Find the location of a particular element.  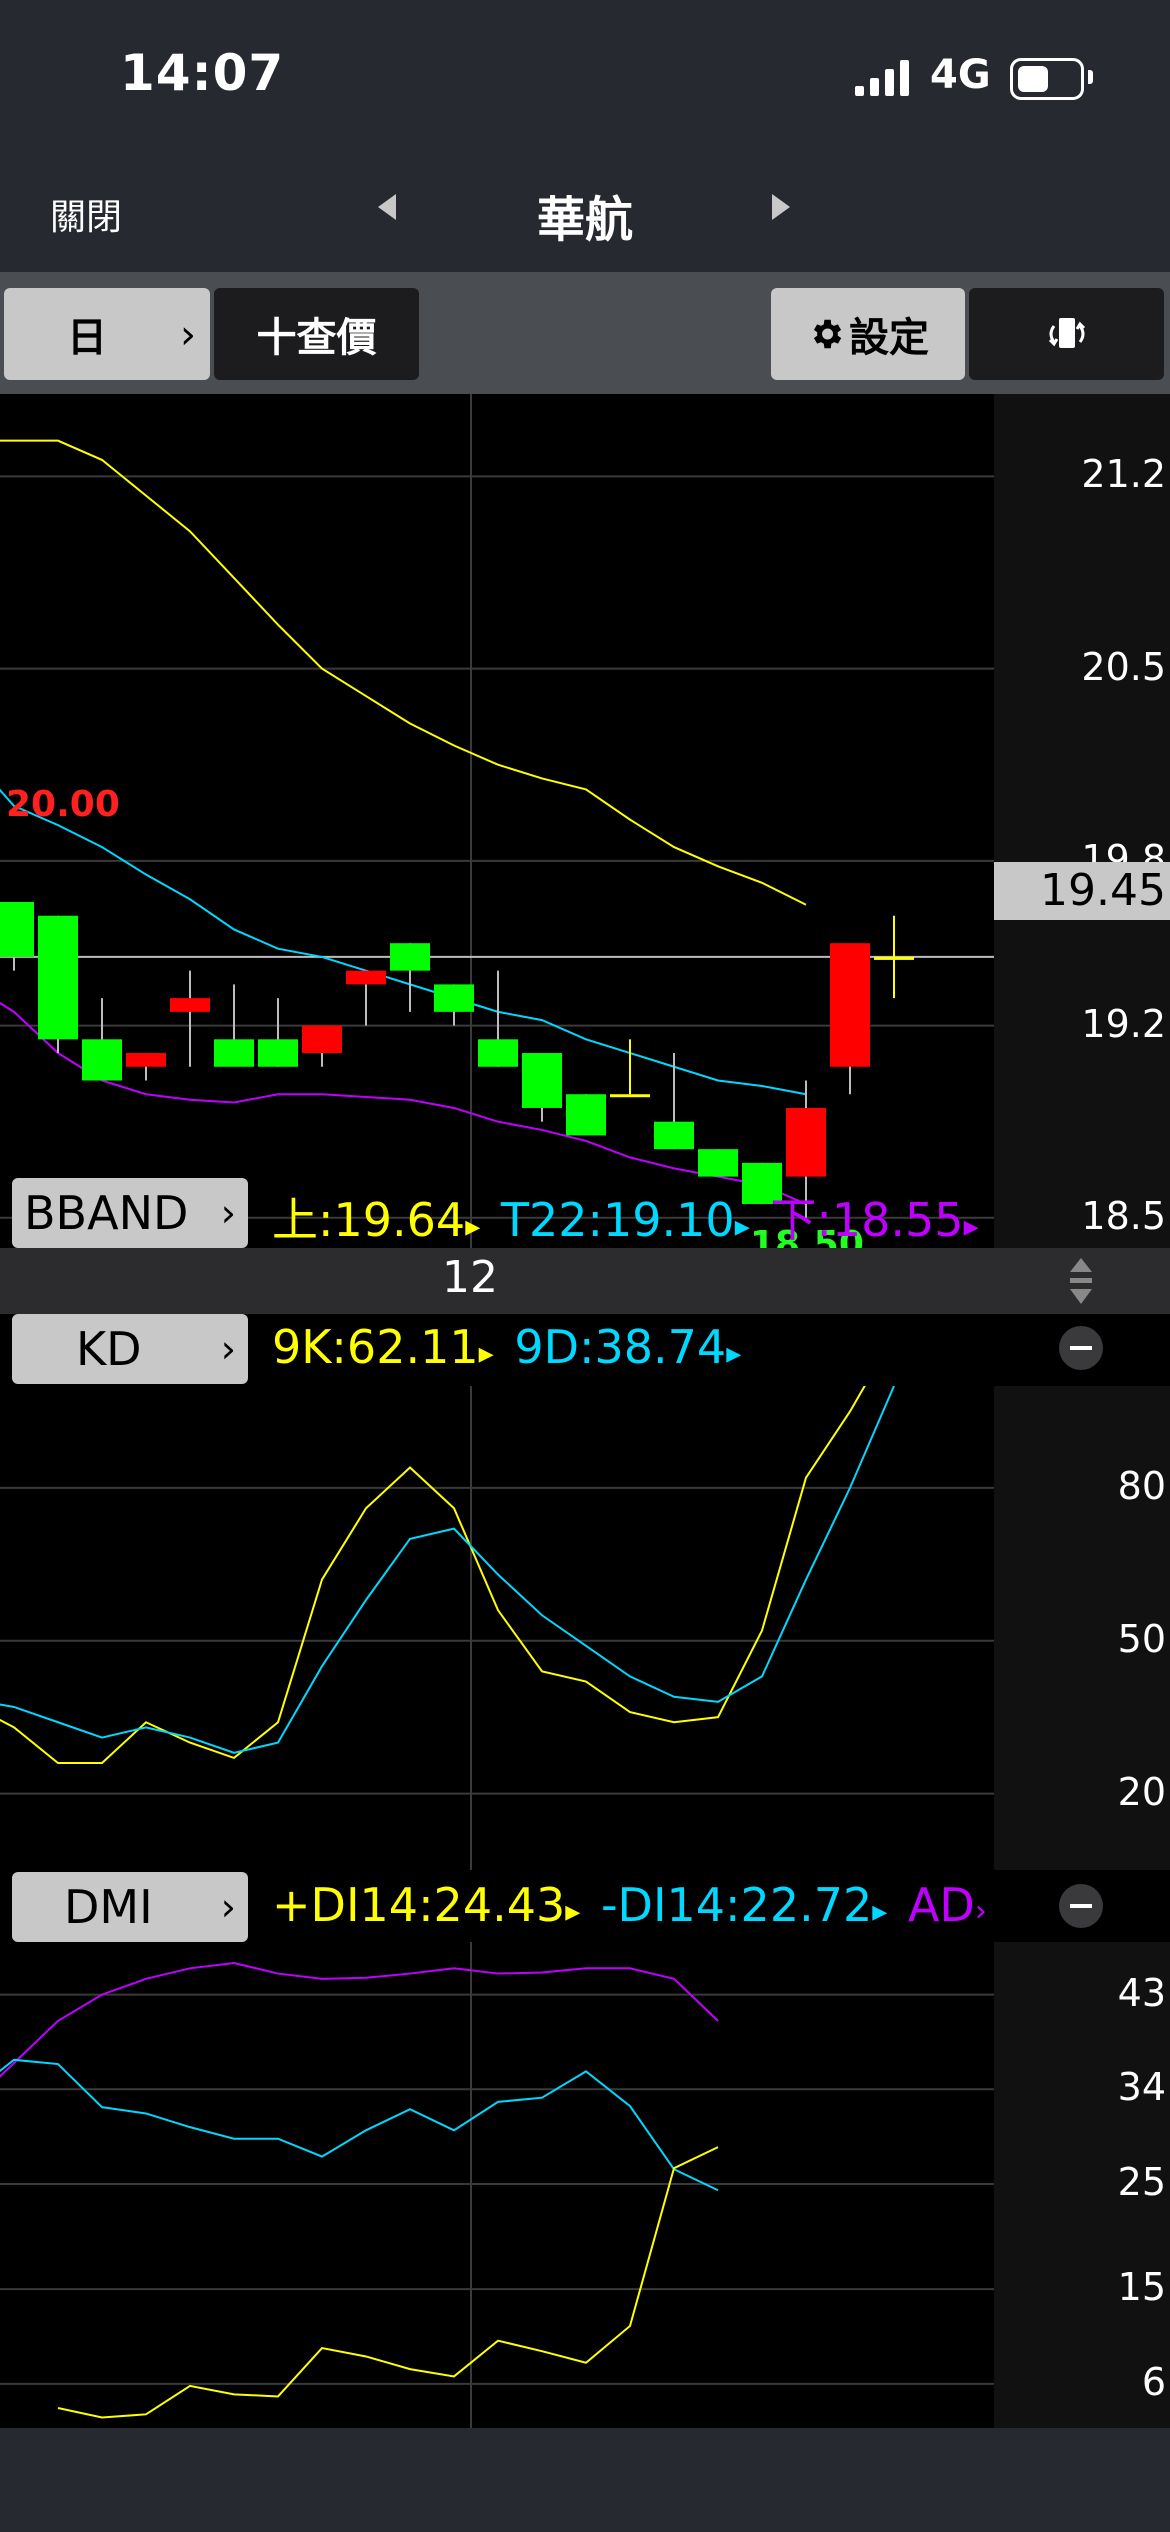

kd-indicator-button: KD › is located at coordinates (130, 1349).